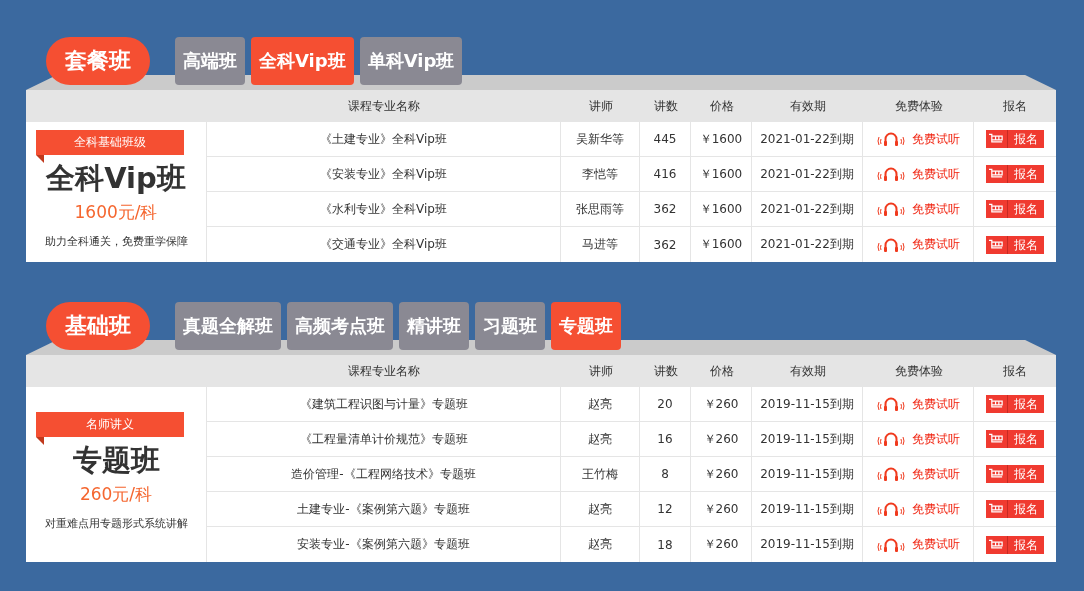  What do you see at coordinates (600, 139) in the screenshot?
I see `teacher-name: 吴新华等` at bounding box center [600, 139].